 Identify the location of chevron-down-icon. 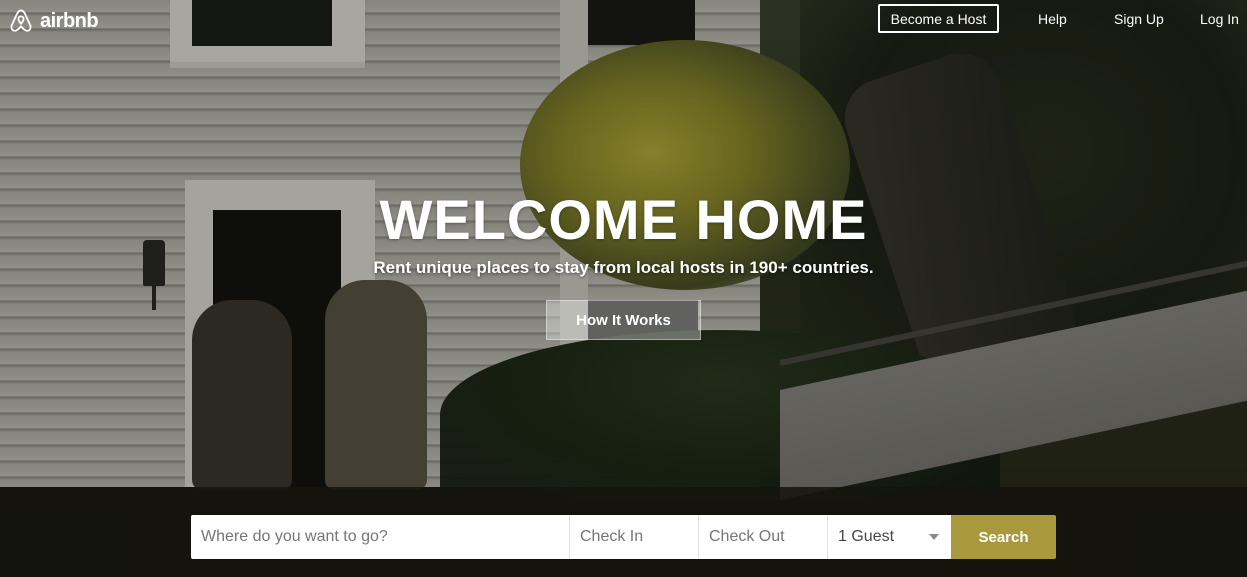
(934, 537).